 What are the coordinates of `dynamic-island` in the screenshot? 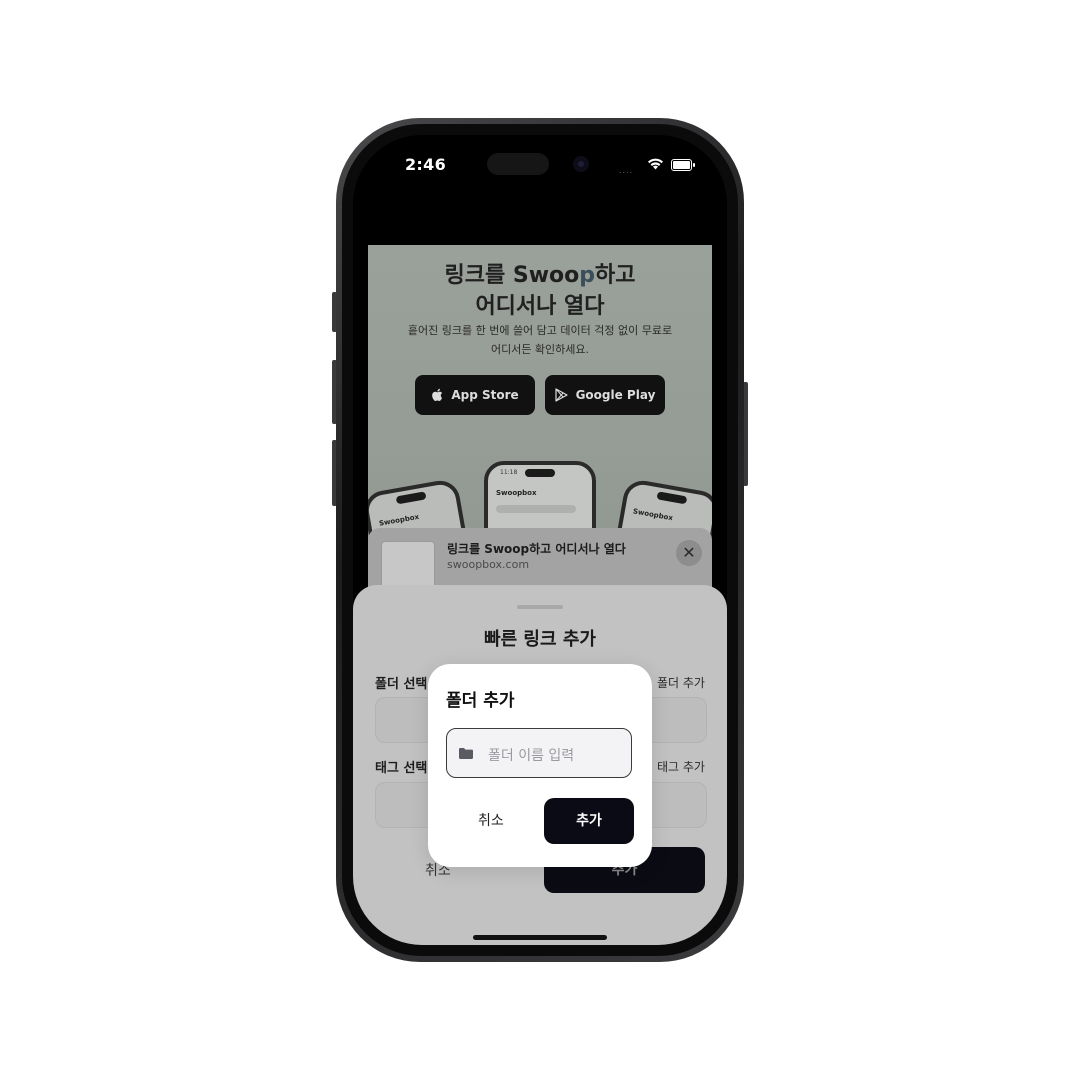 It's located at (518, 164).